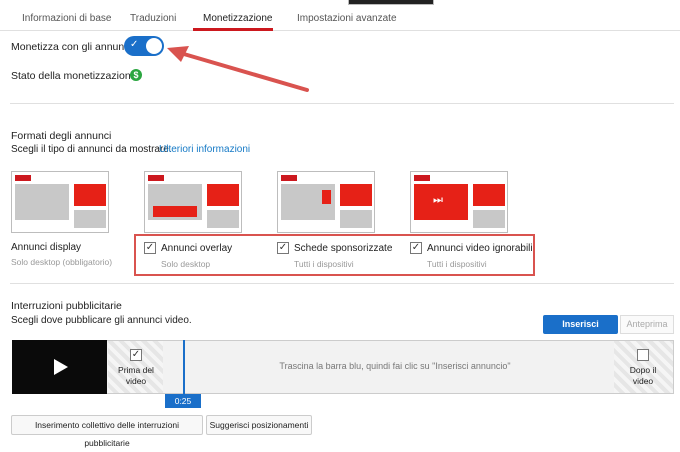 Image resolution: width=680 pixels, height=452 pixels. Describe the element at coordinates (60, 202) in the screenshot. I see `display-ad-thumbnail` at that location.